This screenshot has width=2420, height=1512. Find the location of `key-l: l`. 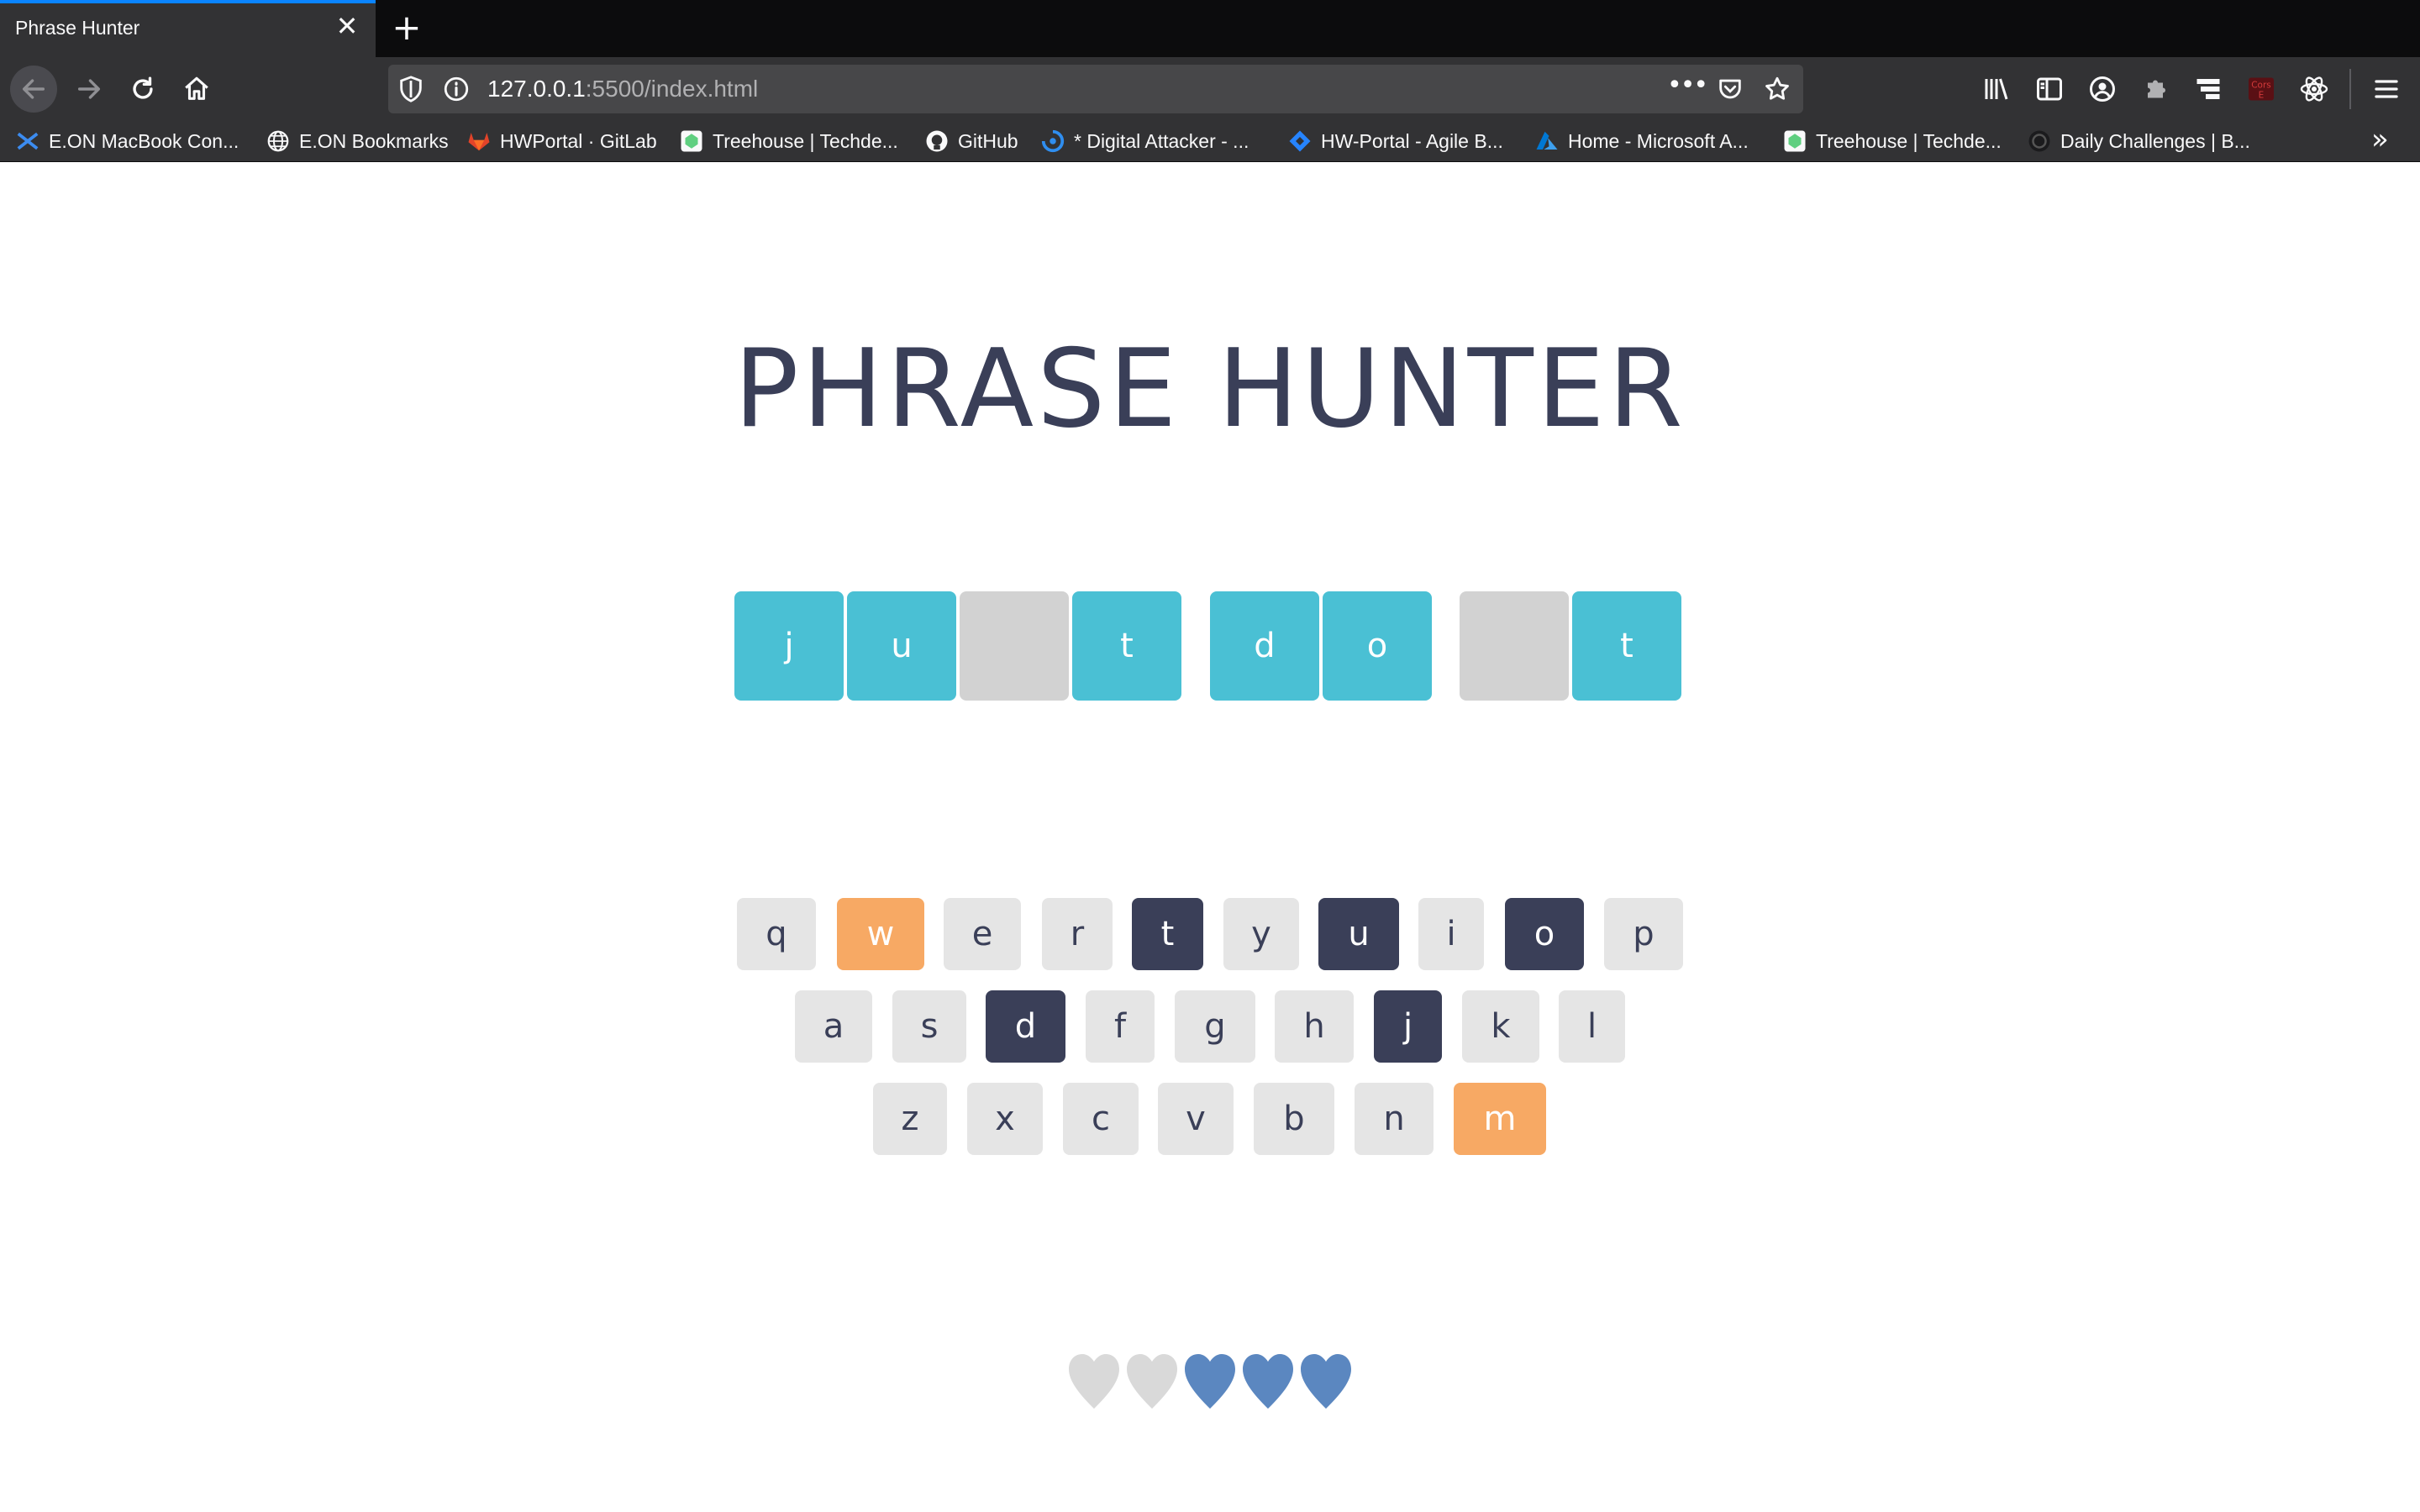

key-l: l is located at coordinates (1592, 1026).